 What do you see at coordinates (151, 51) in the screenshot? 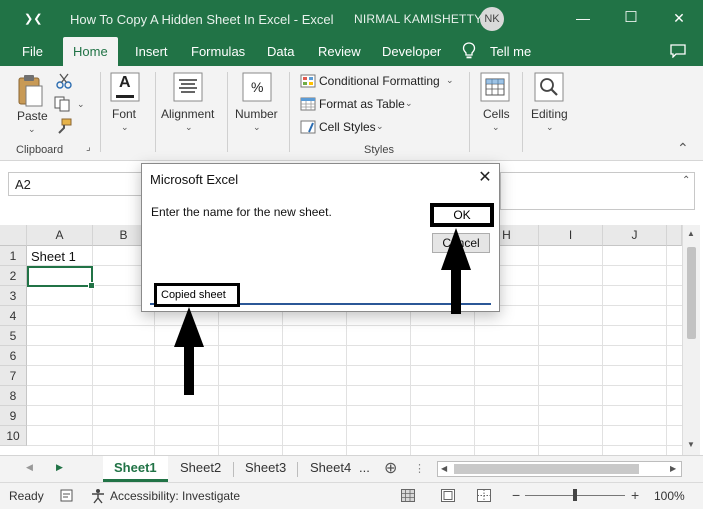
I see `tab-insert: Insert` at bounding box center [151, 51].